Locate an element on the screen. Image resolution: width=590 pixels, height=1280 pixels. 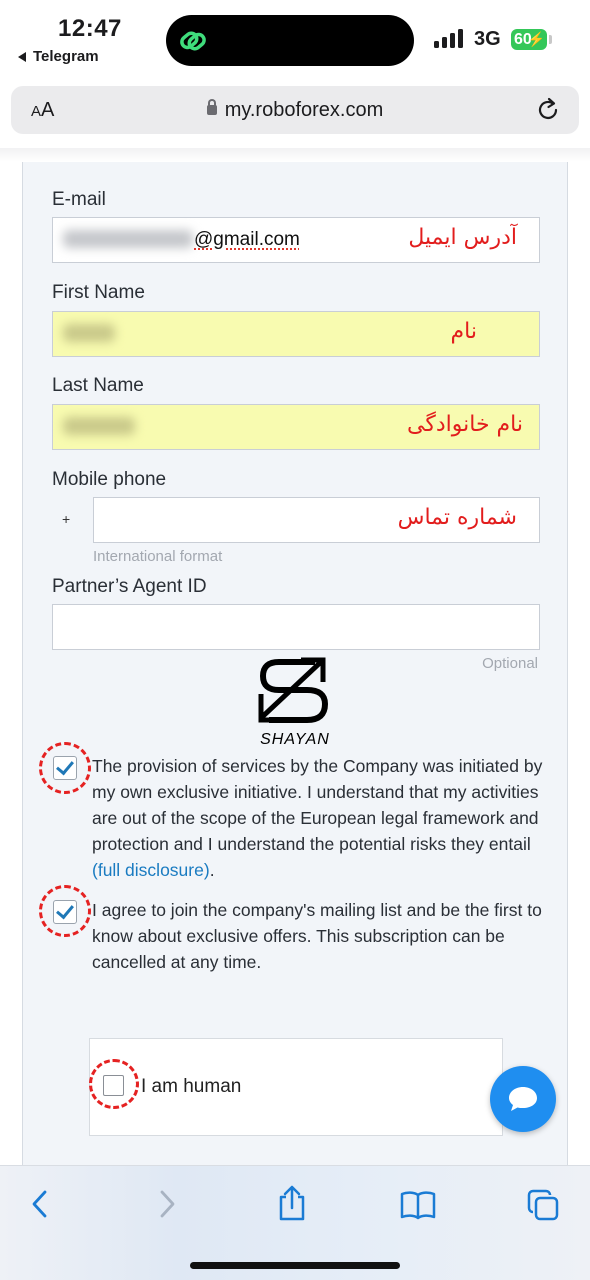
charging-bolt-icon: ⚡ is located at coordinates (536, 39).